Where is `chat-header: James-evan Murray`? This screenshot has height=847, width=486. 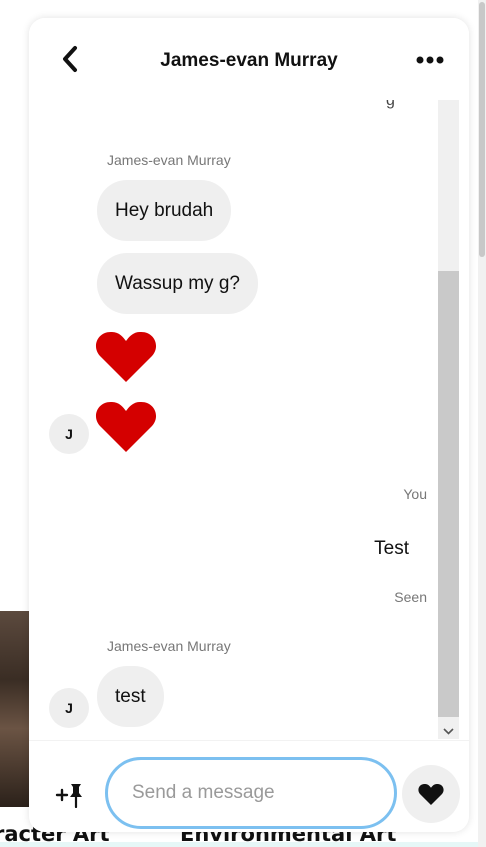 chat-header: James-evan Murray is located at coordinates (249, 59).